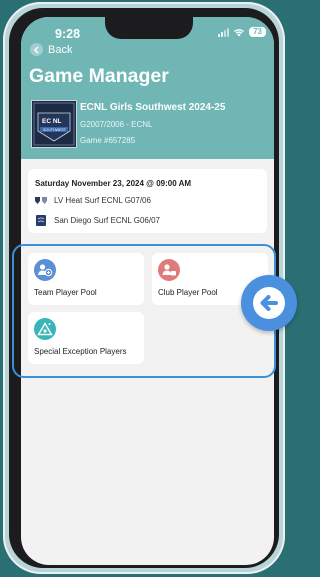  What do you see at coordinates (45, 270) in the screenshot?
I see `team-pool-icon` at bounding box center [45, 270].